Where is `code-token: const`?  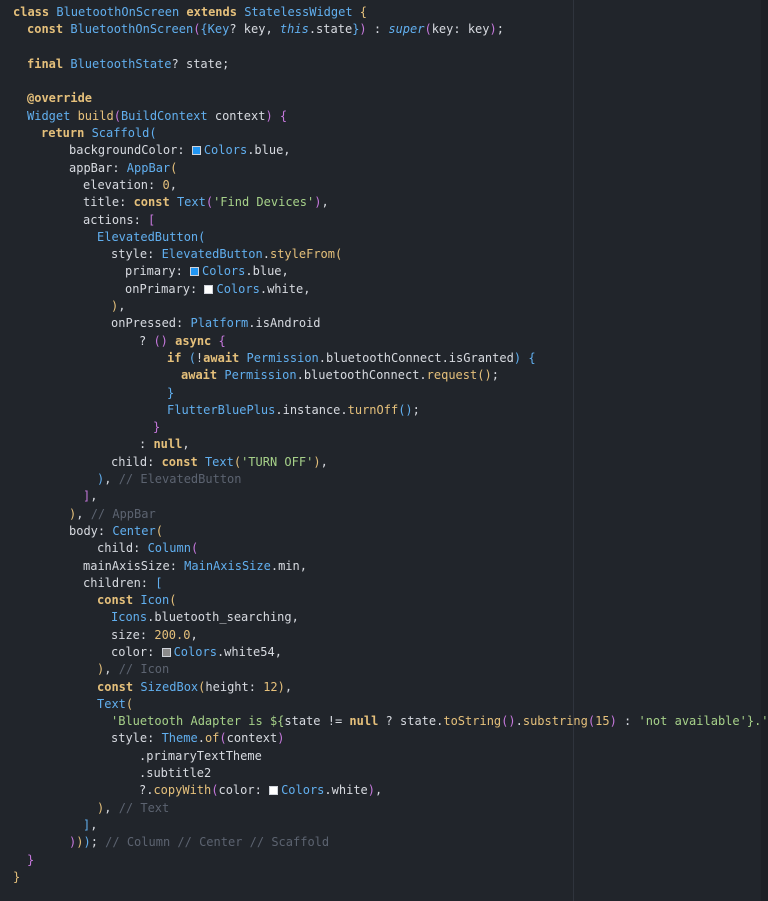 code-token: const is located at coordinates (155, 202).